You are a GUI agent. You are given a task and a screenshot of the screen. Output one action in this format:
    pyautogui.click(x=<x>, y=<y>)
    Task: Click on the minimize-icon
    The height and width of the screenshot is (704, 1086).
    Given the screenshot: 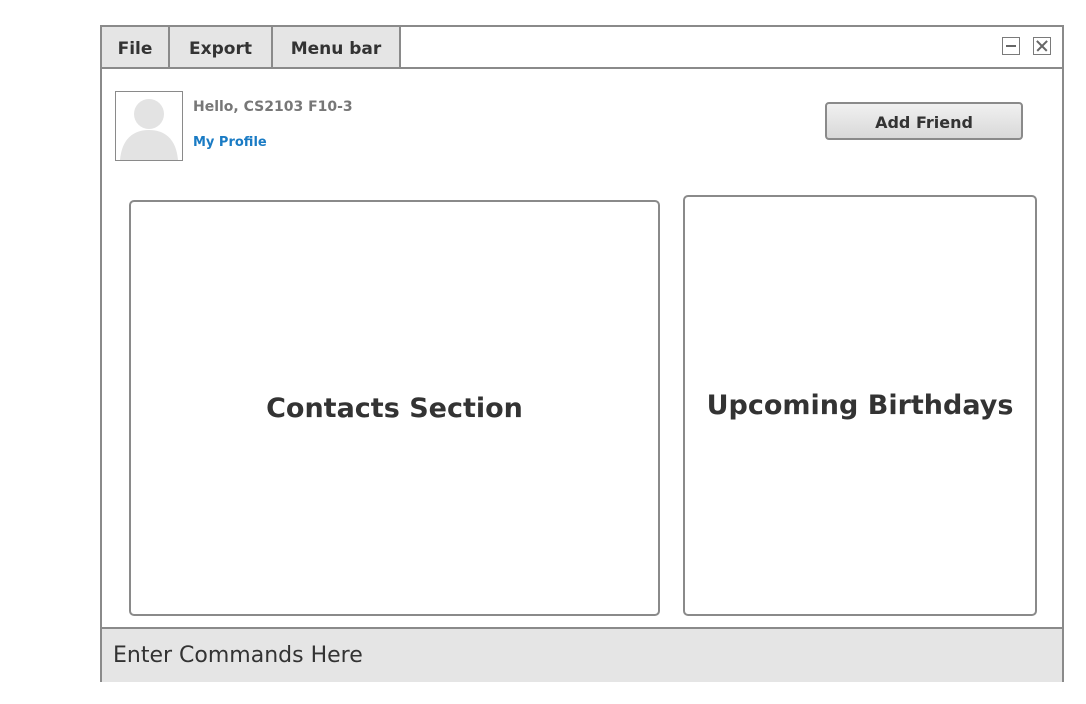 What is the action you would take?
    pyautogui.click(x=1011, y=46)
    